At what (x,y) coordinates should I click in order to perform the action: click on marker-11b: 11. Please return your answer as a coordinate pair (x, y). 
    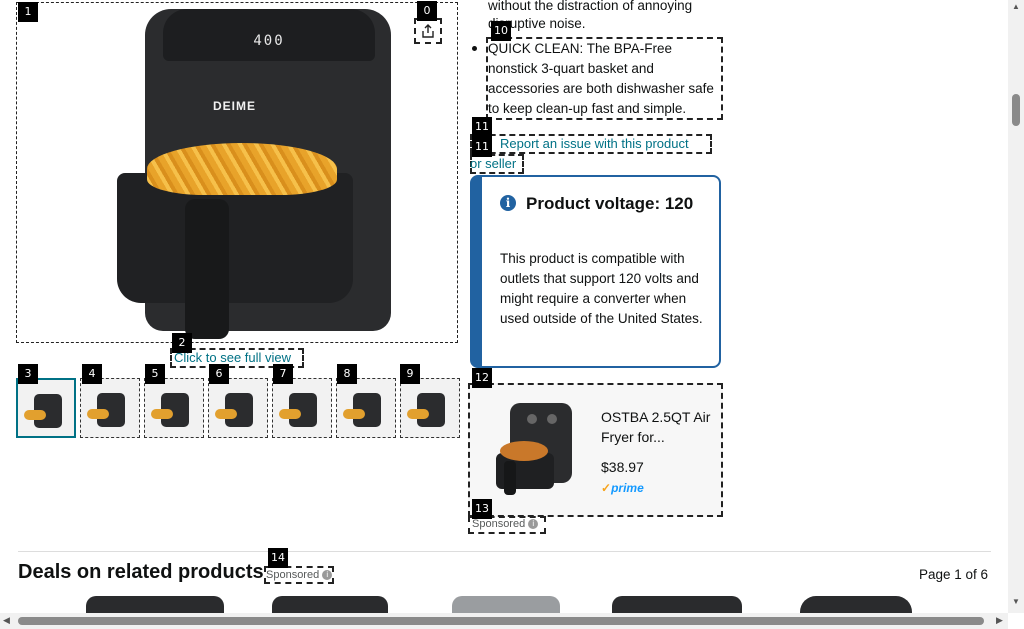
    Looking at the image, I should click on (482, 147).